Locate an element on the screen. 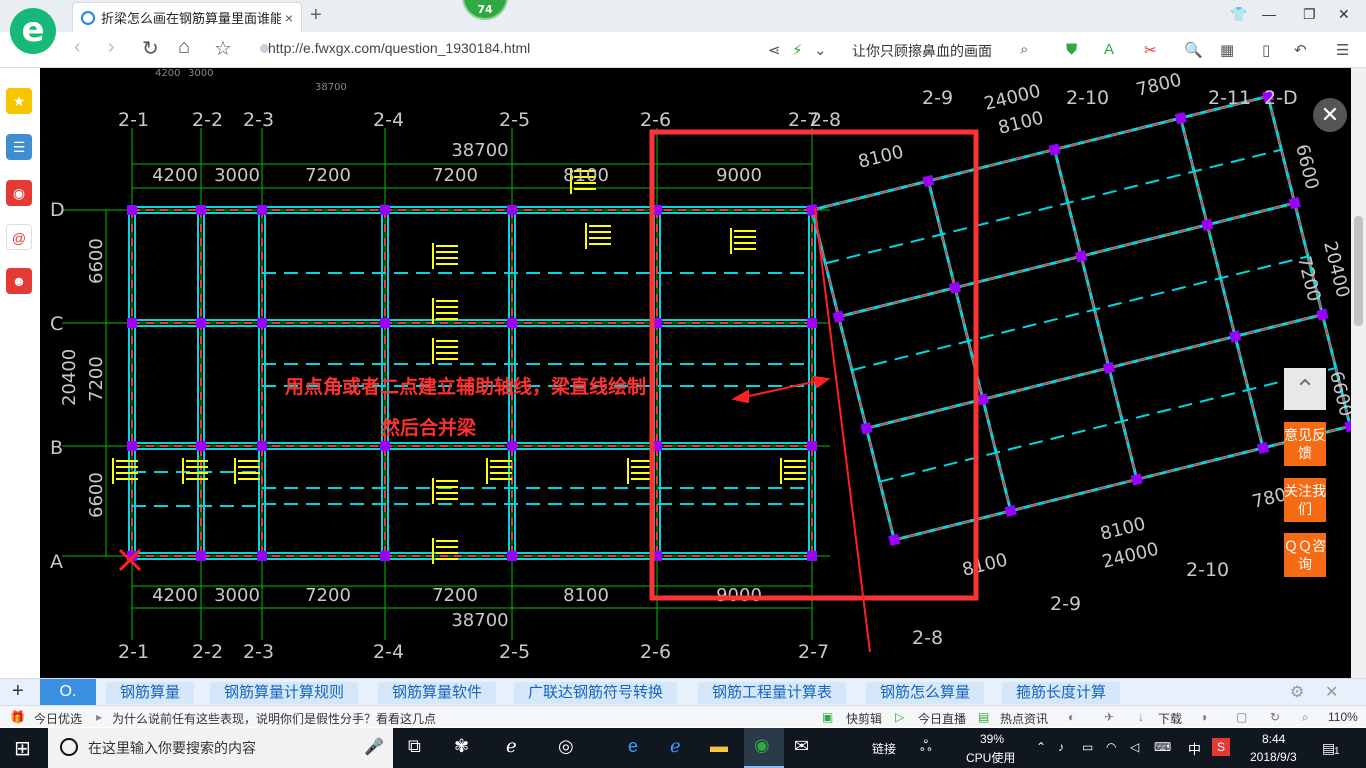  speed-badge: 74 is located at coordinates (485, 10).